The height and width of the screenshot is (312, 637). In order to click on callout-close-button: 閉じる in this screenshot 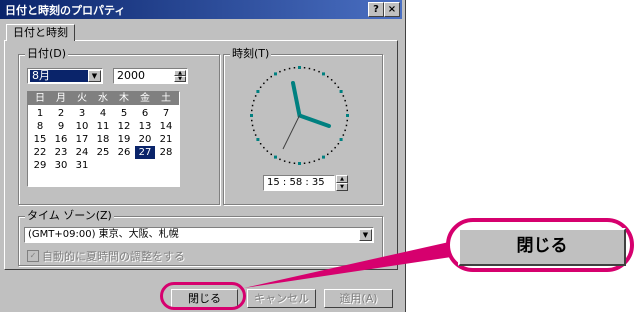, I will do `click(542, 247)`.